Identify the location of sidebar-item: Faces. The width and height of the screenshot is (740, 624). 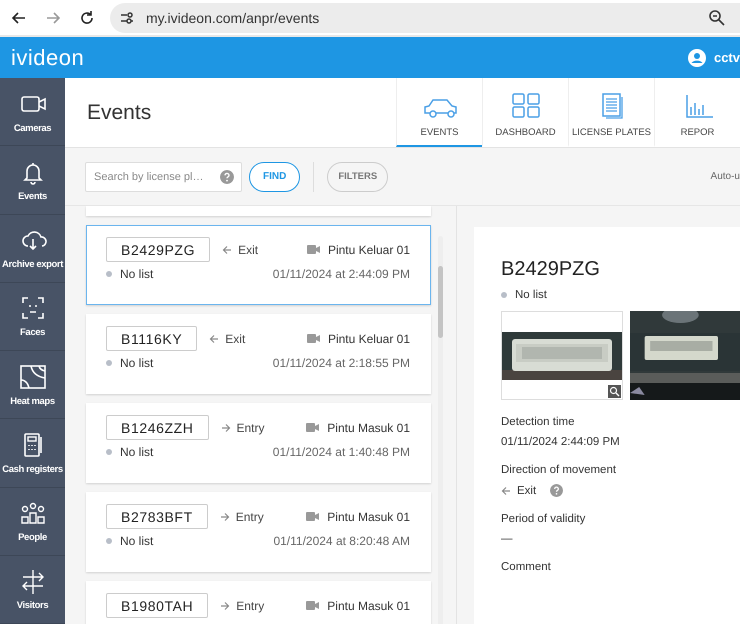
(32, 316).